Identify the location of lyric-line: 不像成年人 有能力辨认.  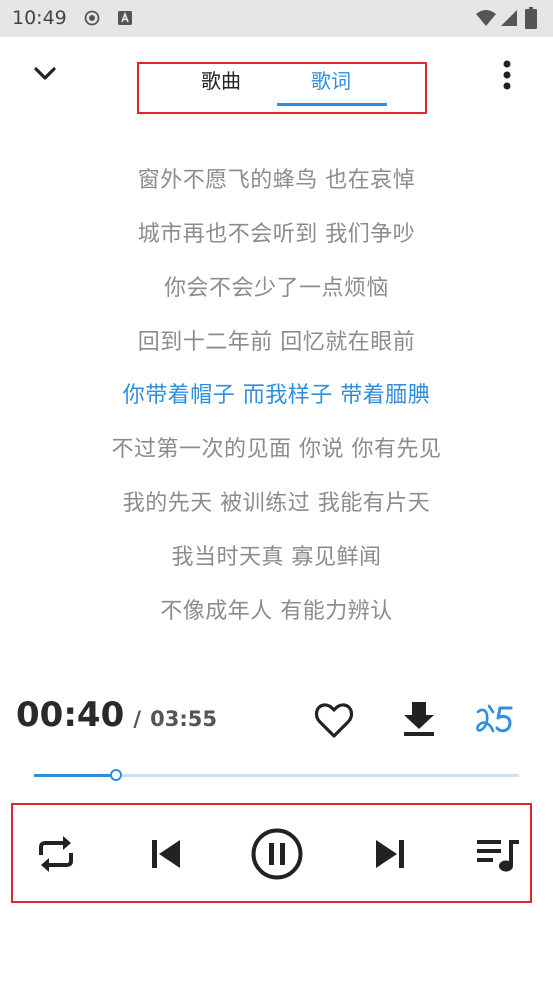
(276, 611).